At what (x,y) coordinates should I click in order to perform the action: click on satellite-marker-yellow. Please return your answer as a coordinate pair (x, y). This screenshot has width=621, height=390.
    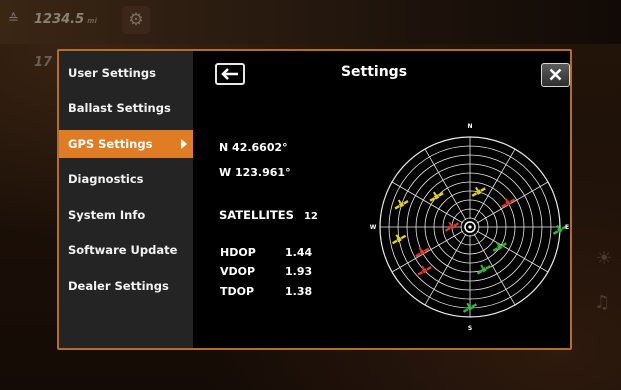
    Looking at the image, I should click on (478, 191).